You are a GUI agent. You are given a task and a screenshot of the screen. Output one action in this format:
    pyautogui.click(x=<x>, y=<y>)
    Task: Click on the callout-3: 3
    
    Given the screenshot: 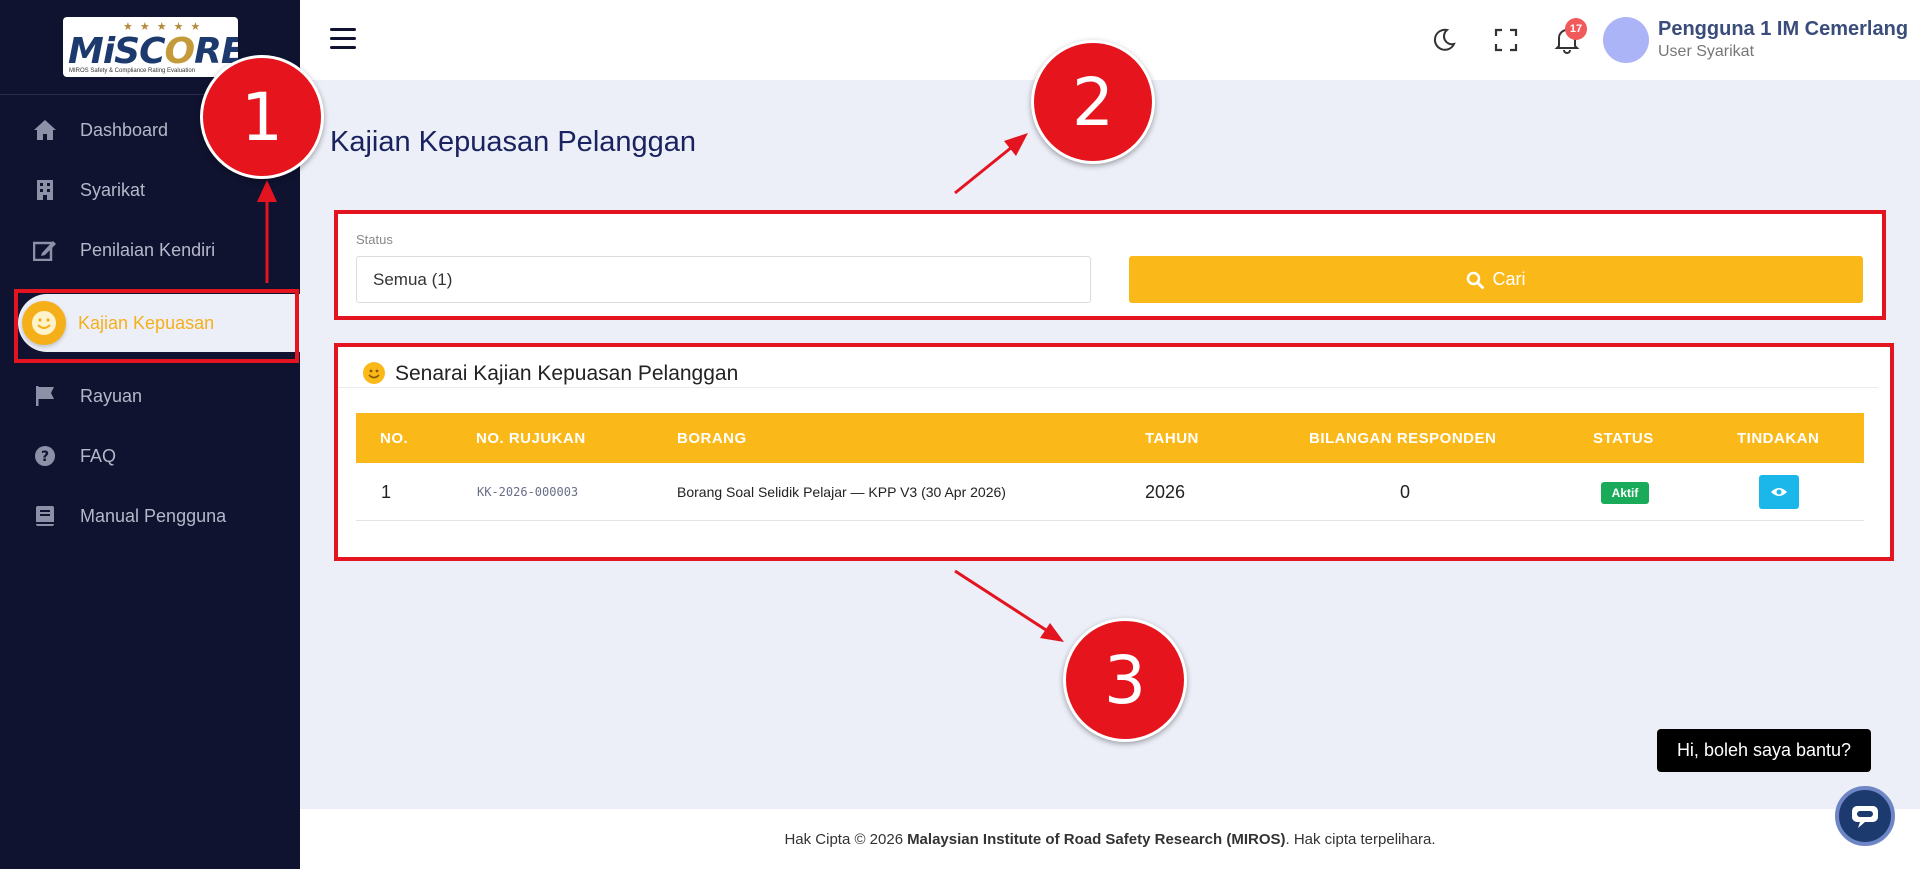 What is the action you would take?
    pyautogui.click(x=1125, y=680)
    